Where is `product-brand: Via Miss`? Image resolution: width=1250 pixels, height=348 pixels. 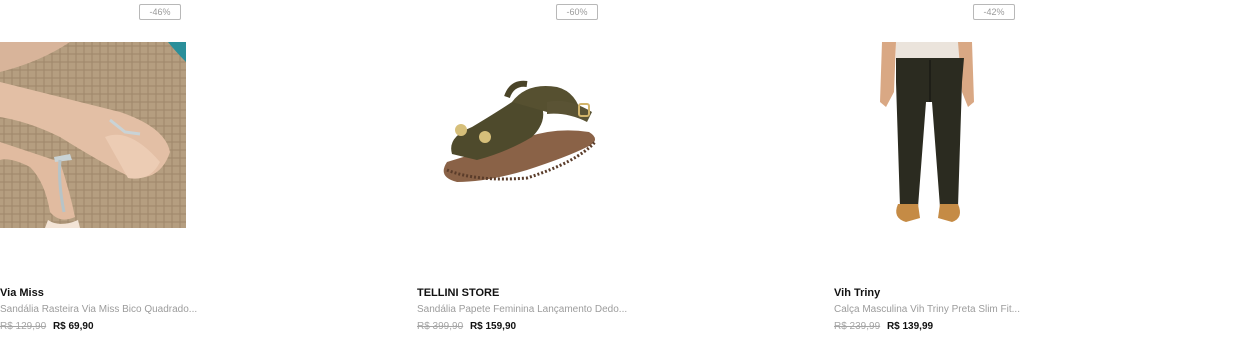
product-brand: Via Miss is located at coordinates (22, 293).